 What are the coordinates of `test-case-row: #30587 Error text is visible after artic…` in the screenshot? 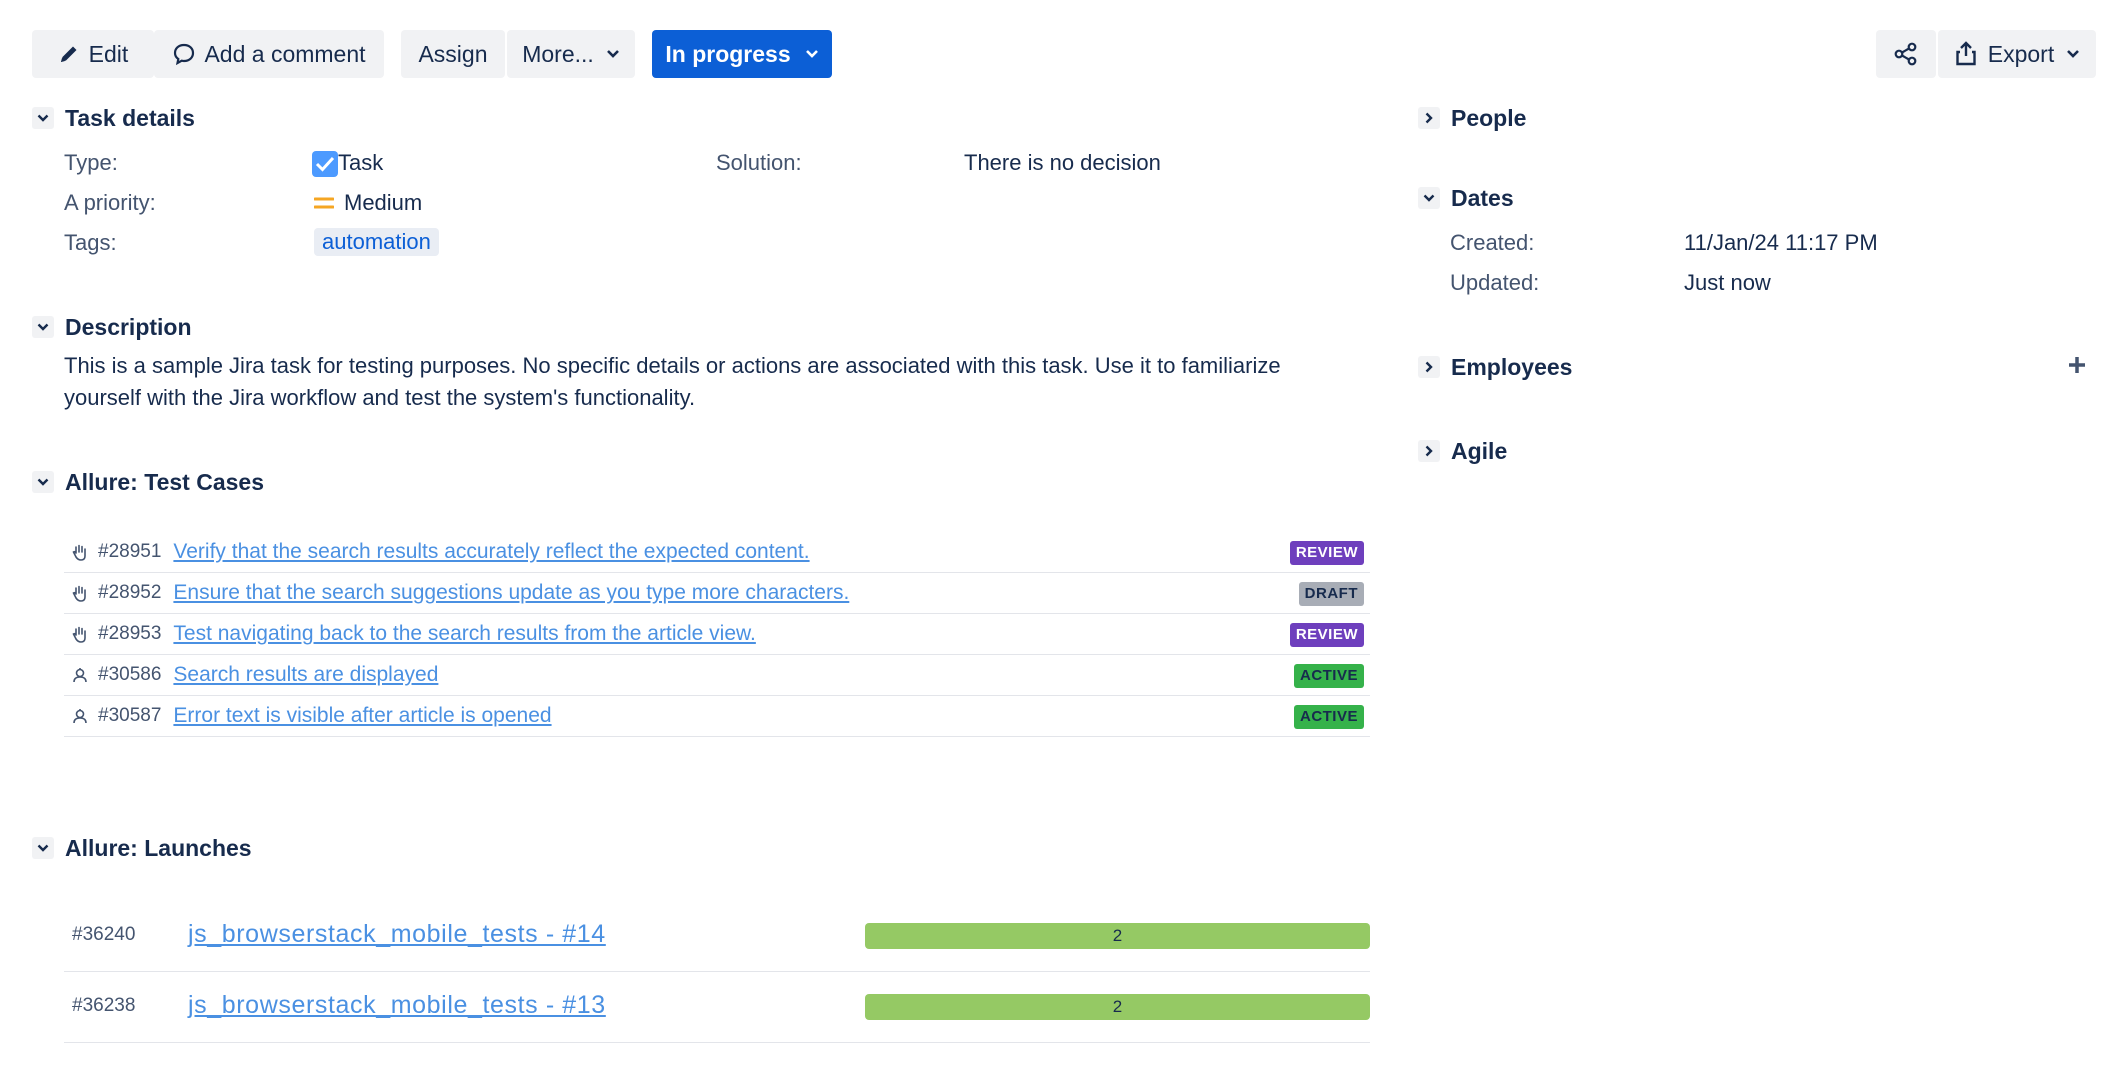 It's located at (717, 716).